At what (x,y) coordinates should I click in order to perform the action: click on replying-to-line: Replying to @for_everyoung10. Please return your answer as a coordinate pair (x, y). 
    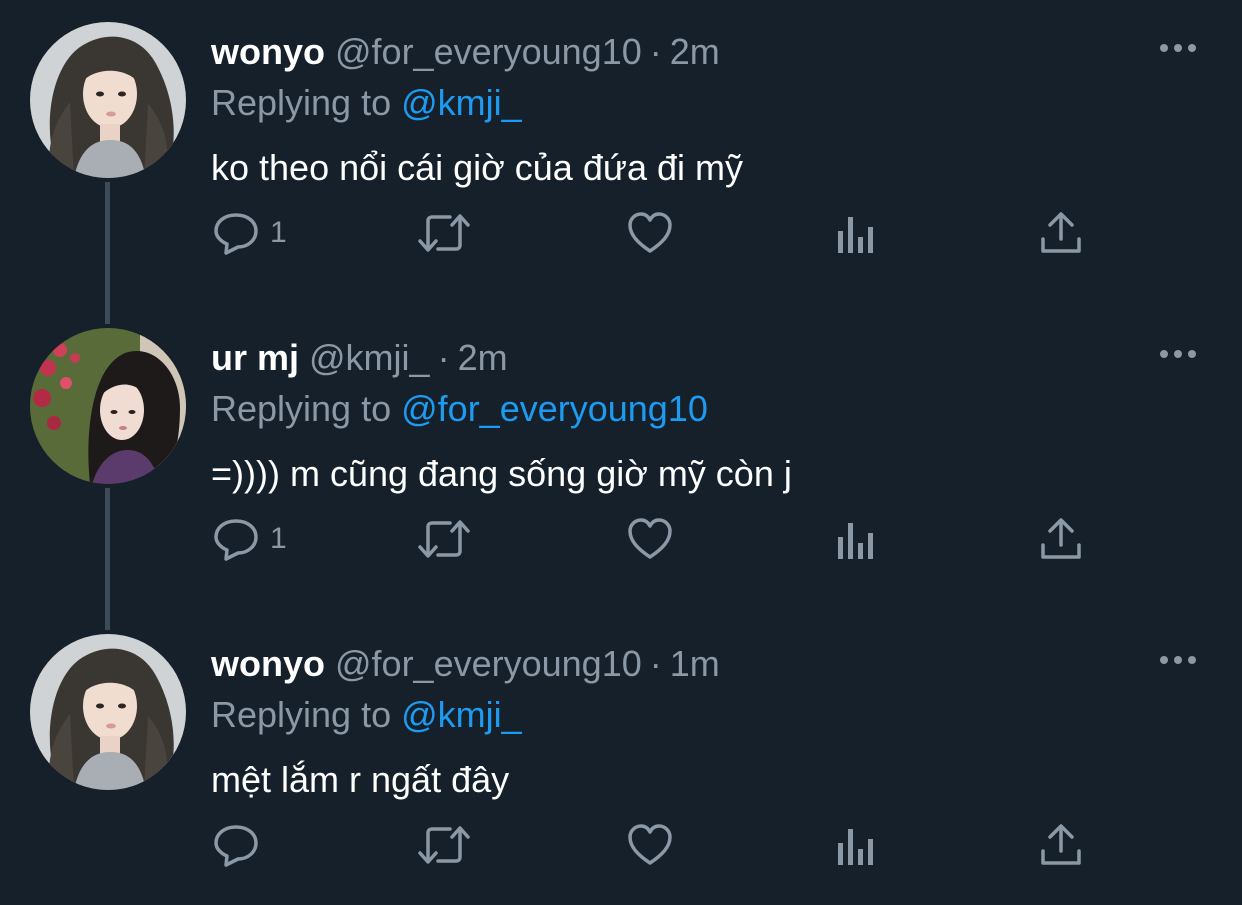
    Looking at the image, I should click on (459, 409).